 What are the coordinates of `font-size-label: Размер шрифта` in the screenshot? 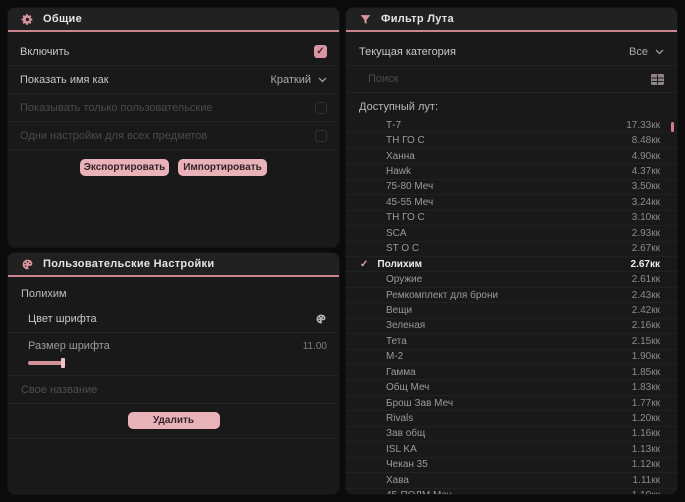 It's located at (69, 346).